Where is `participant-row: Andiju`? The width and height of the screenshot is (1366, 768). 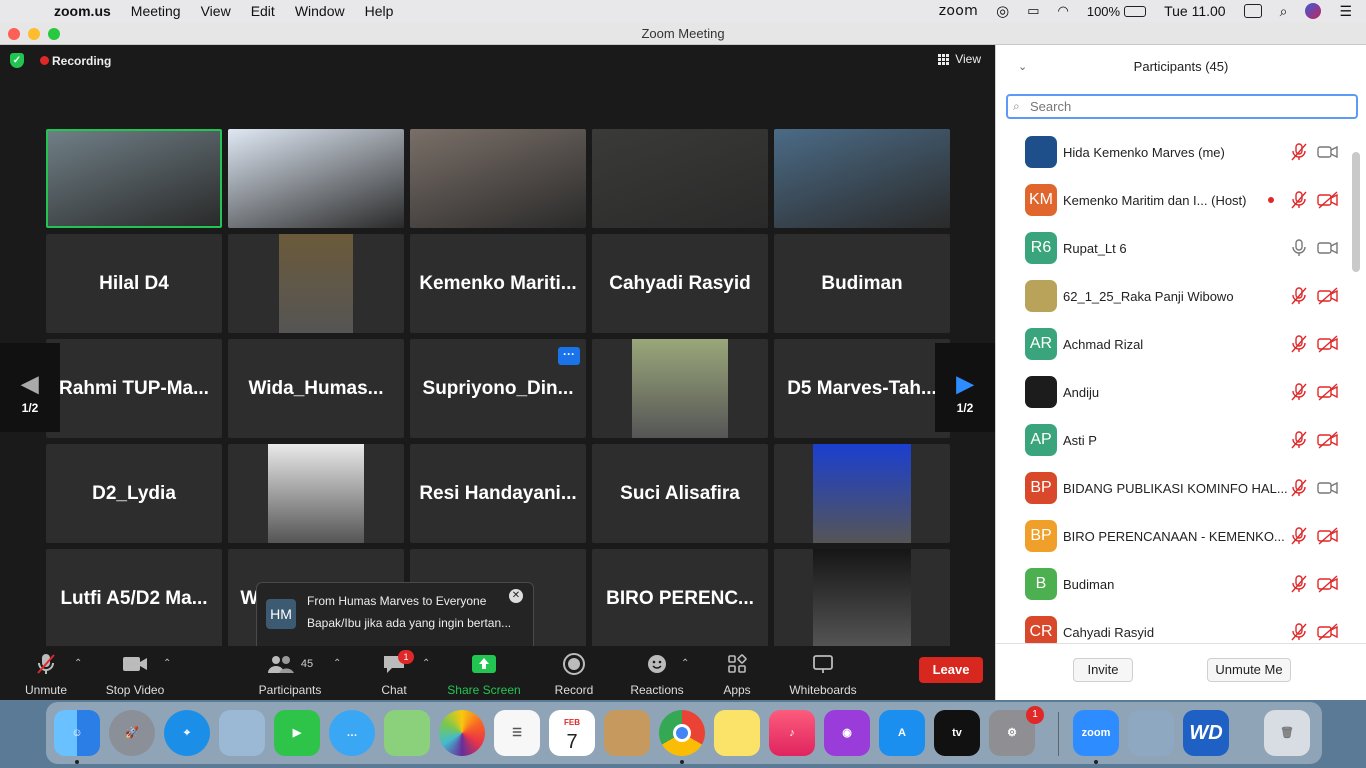
participant-row: Andiju is located at coordinates (1174, 392).